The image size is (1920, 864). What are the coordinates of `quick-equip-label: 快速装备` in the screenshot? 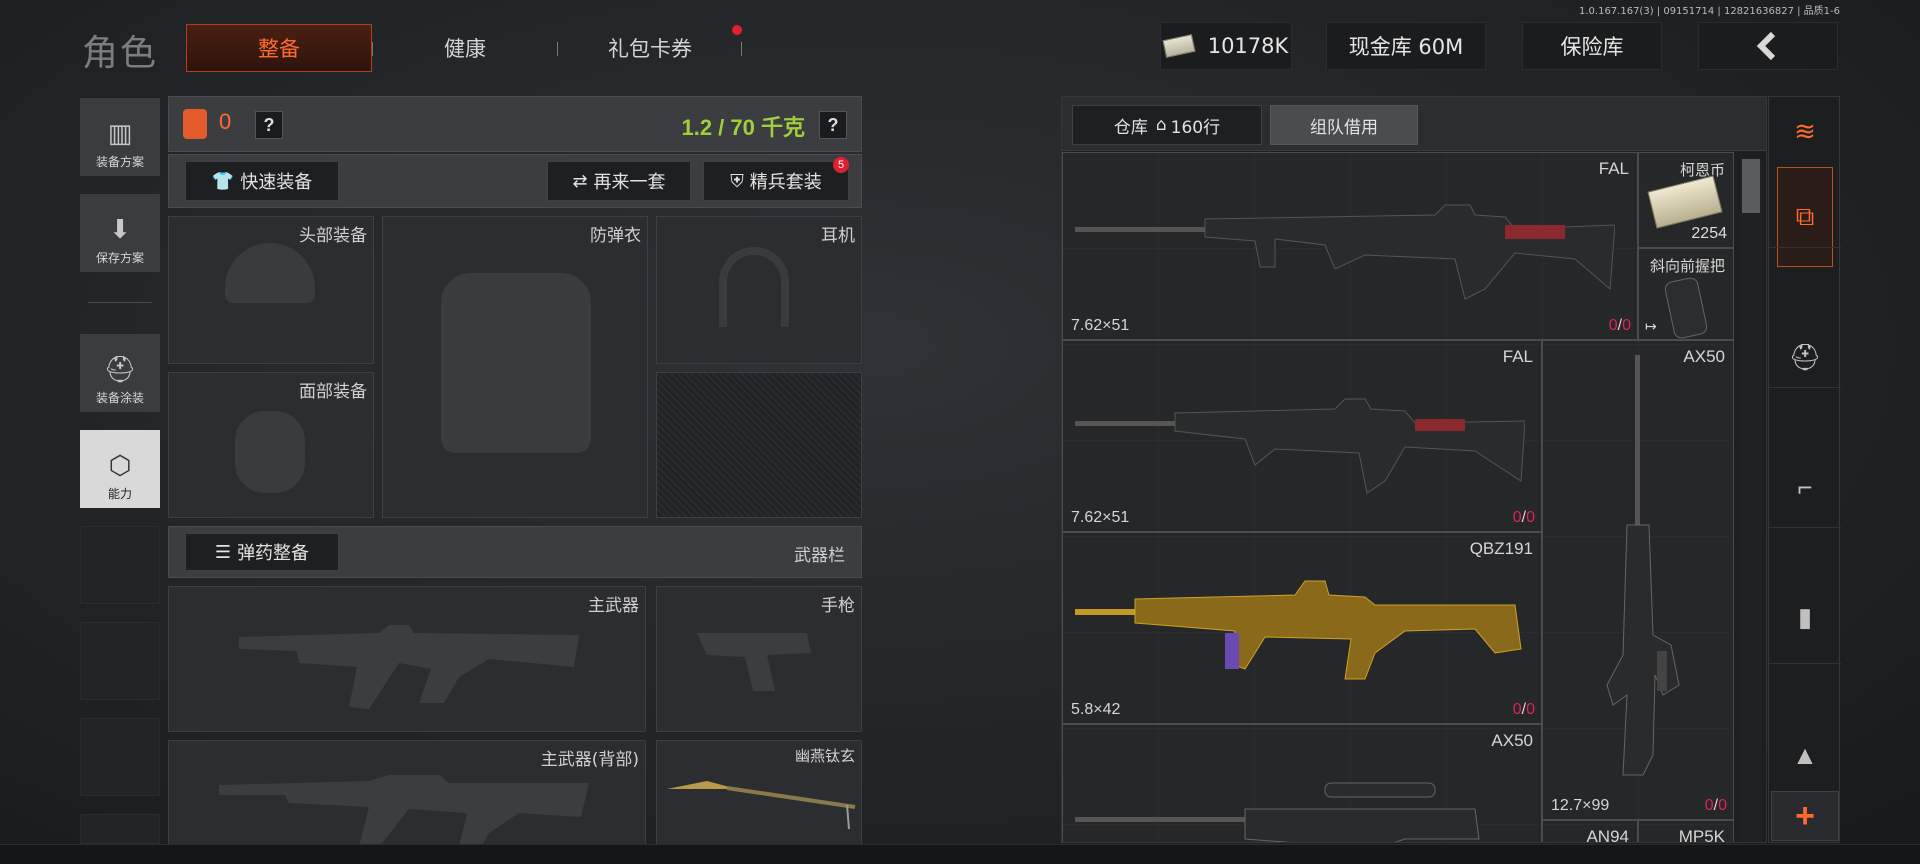 It's located at (276, 182).